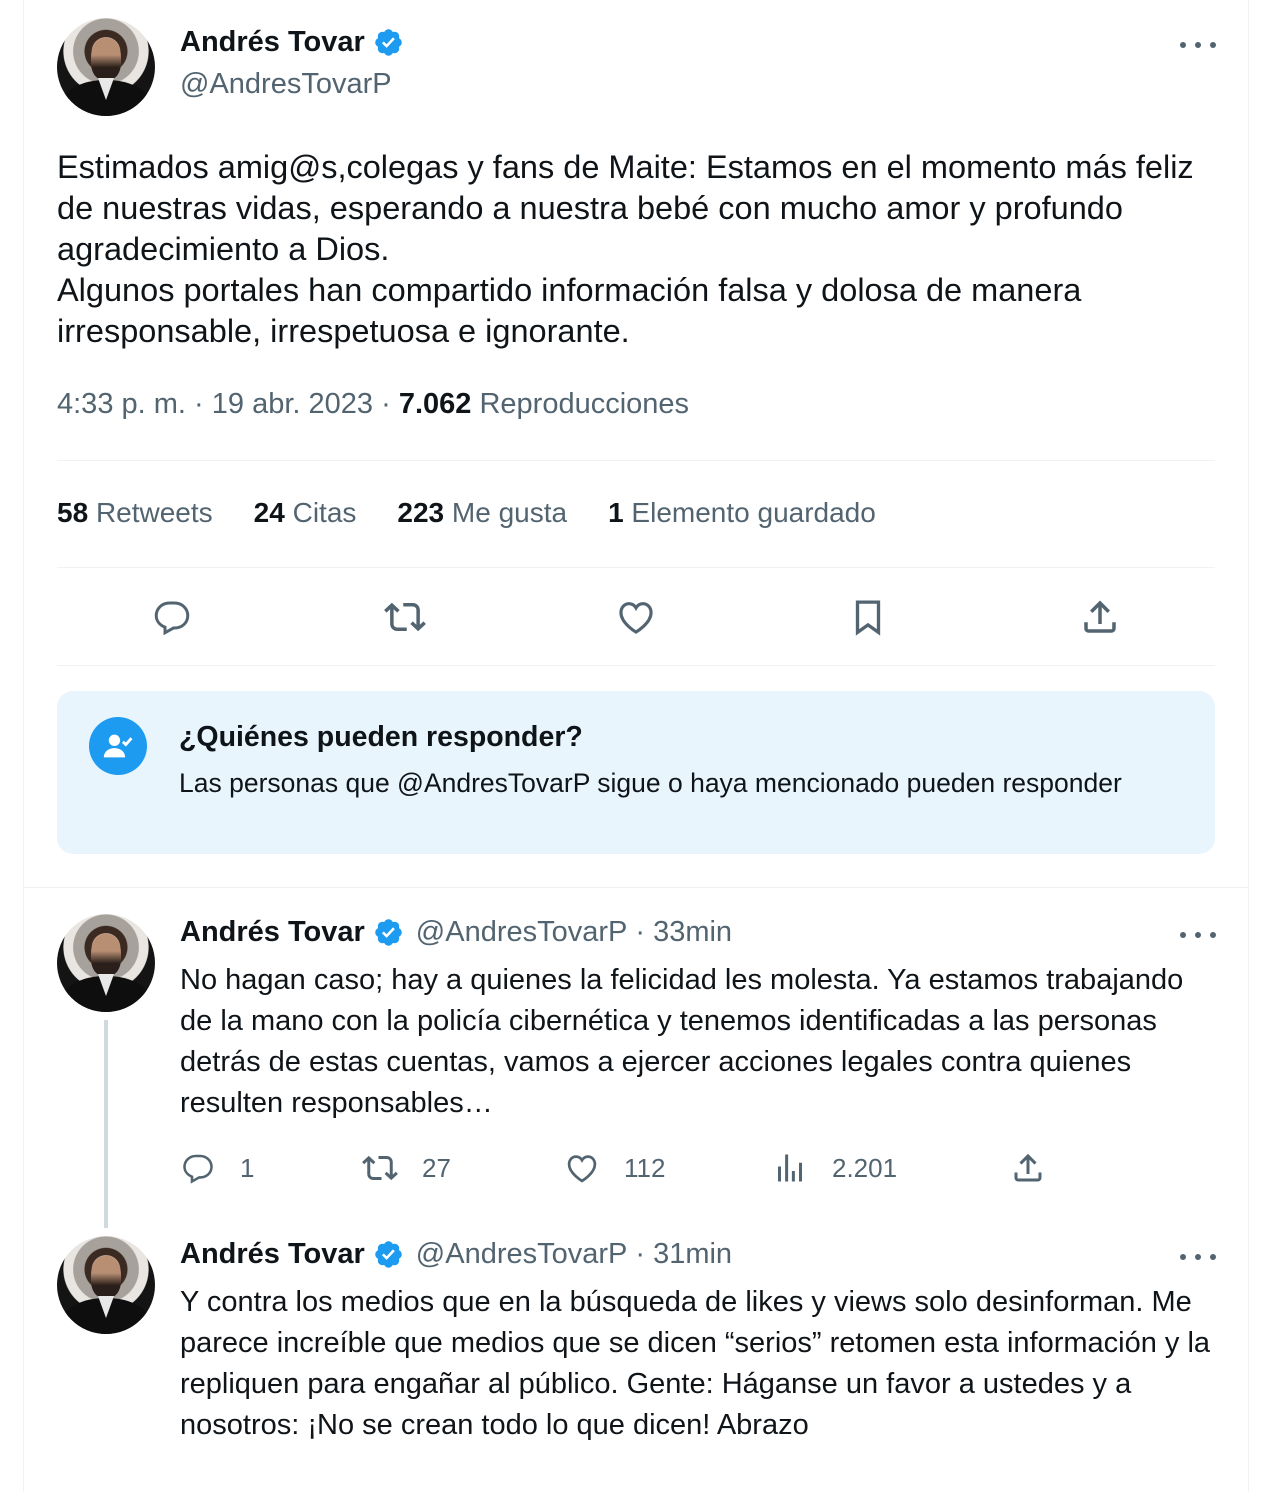  Describe the element at coordinates (865, 1167) in the screenshot. I see `views-count: 2.201` at that location.